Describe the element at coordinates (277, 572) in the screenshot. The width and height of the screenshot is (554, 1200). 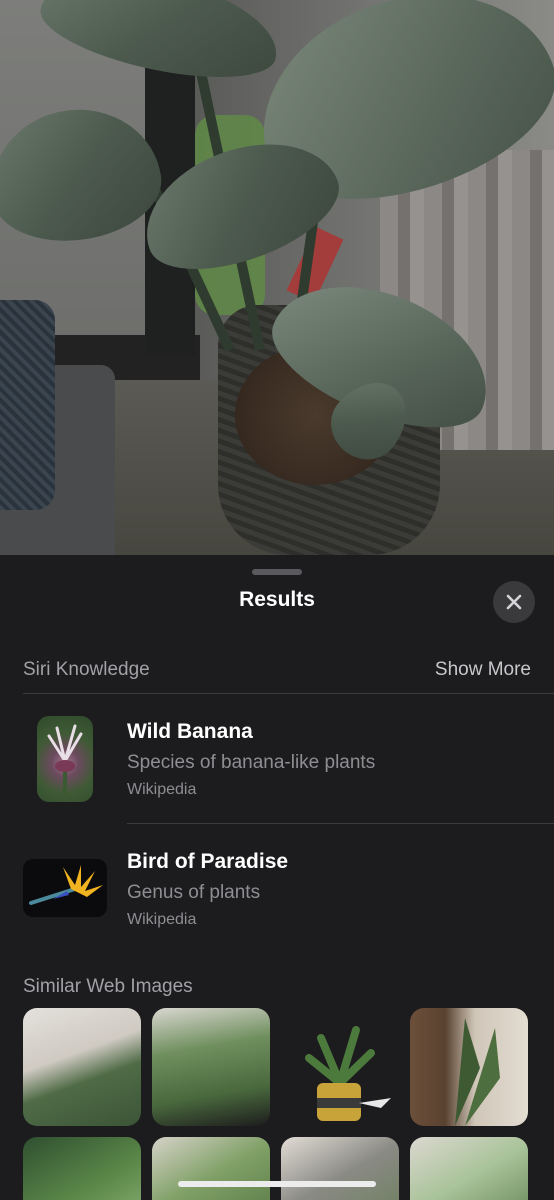
I see `sheet-grabber` at that location.